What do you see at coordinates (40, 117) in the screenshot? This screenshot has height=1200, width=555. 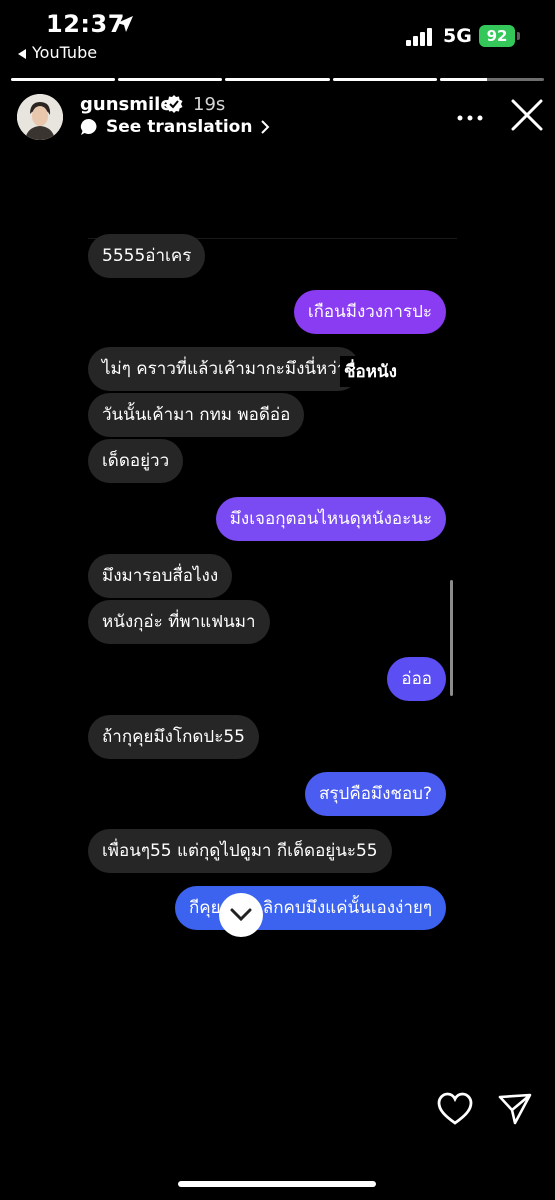 I see `avatar` at bounding box center [40, 117].